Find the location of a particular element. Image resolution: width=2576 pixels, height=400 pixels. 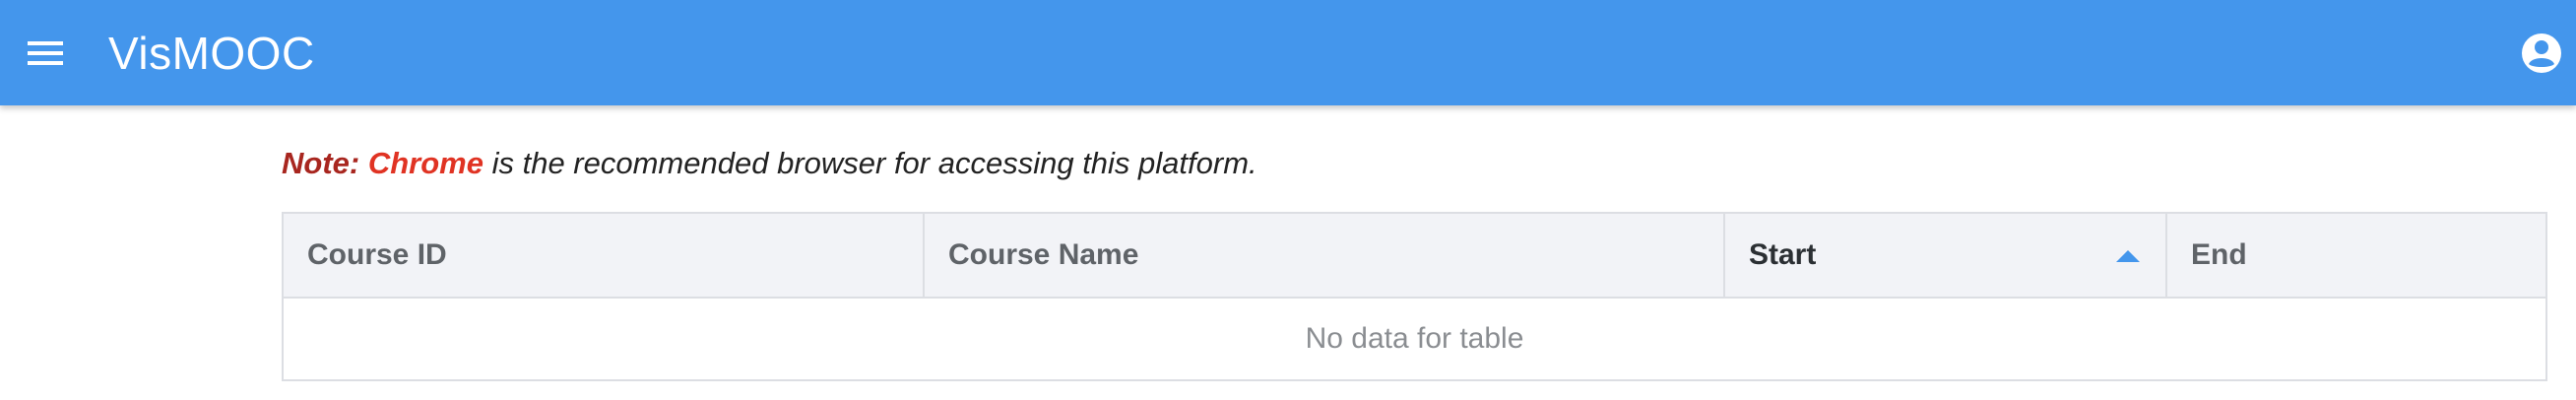

column-header-start: Start is located at coordinates (1946, 255).